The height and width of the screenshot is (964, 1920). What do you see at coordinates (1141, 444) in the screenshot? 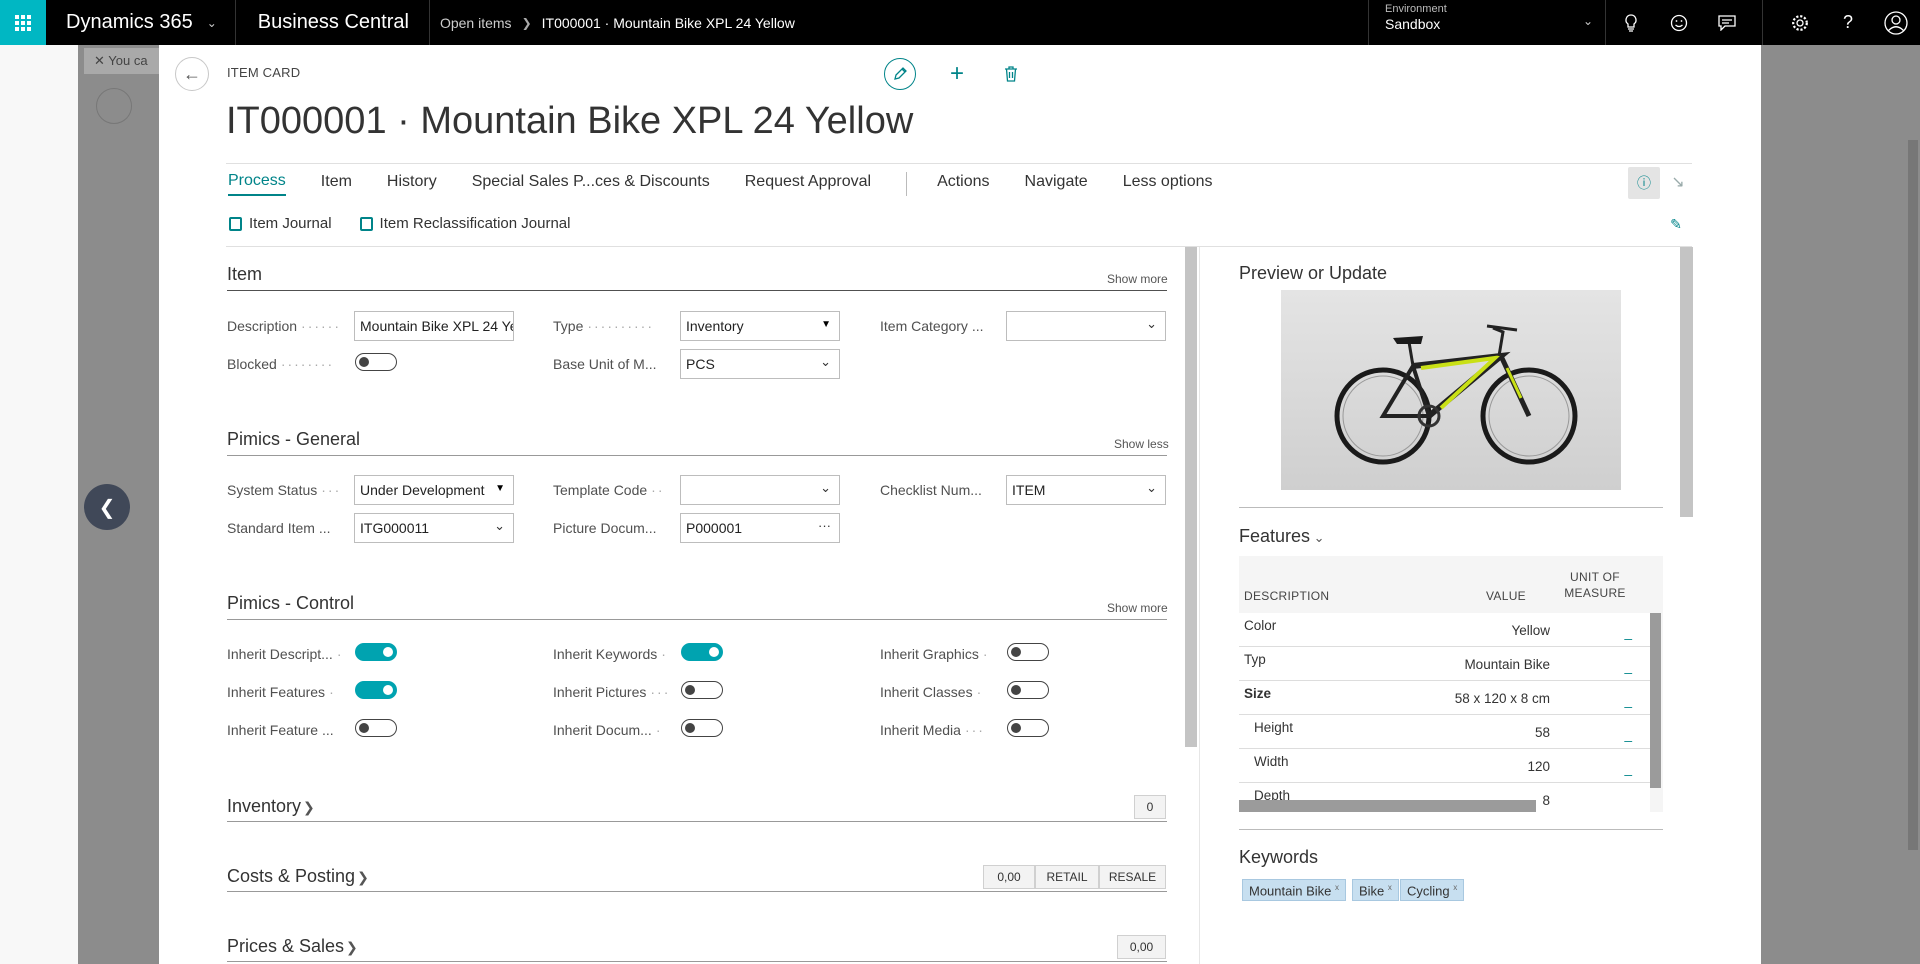
I see `pimics-general-show-less-link: Show less` at bounding box center [1141, 444].